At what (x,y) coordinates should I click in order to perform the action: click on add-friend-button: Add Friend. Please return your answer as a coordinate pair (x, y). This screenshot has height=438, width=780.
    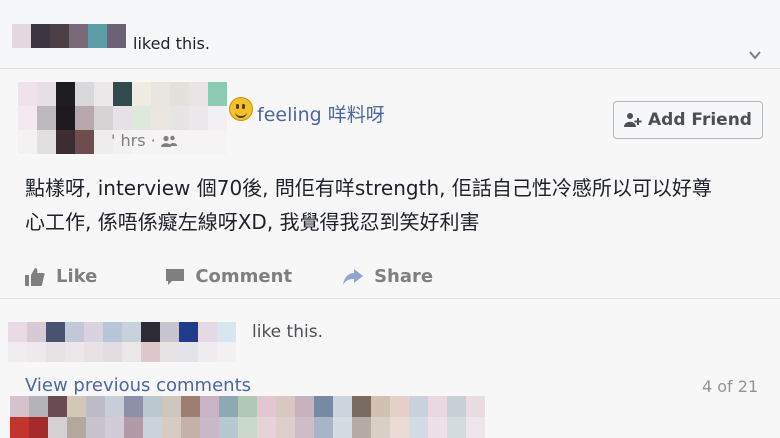
    Looking at the image, I should click on (688, 120).